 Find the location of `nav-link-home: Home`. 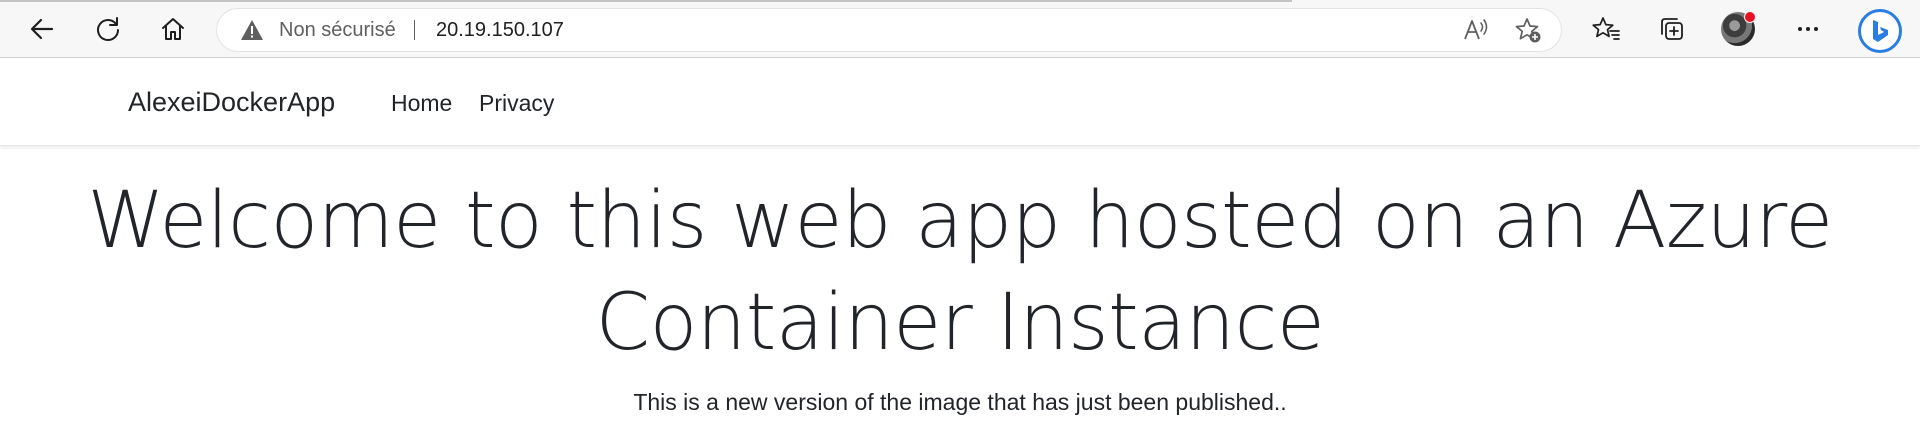

nav-link-home: Home is located at coordinates (421, 103).